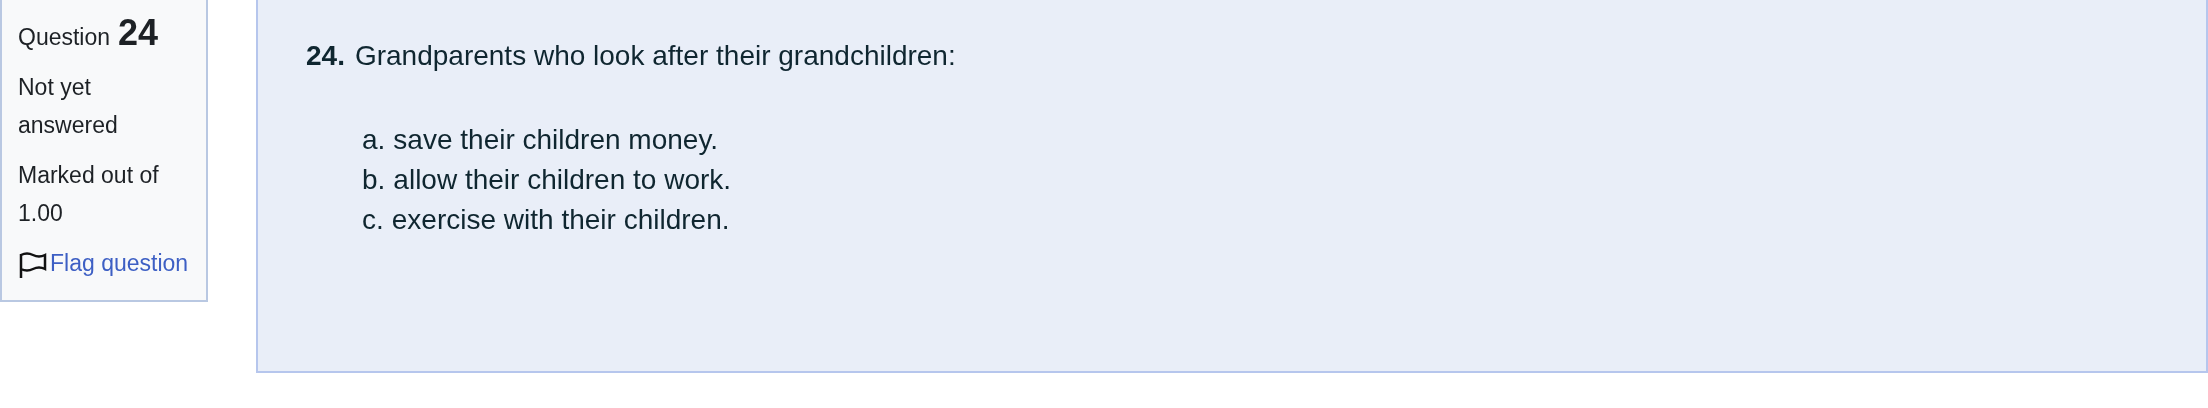 This screenshot has height=408, width=2208. I want to click on answer-status: Not yet answered, so click(68, 106).